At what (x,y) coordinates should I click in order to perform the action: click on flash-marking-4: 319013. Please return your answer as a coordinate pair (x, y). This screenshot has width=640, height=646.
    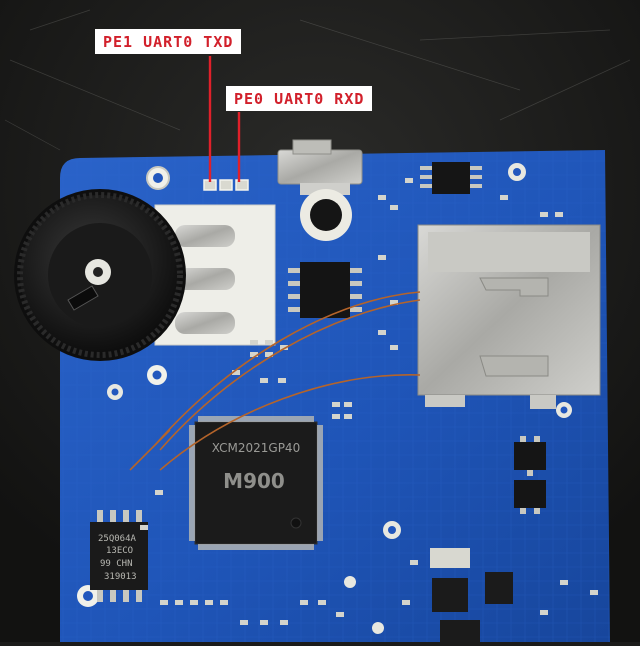
    Looking at the image, I should click on (120, 577).